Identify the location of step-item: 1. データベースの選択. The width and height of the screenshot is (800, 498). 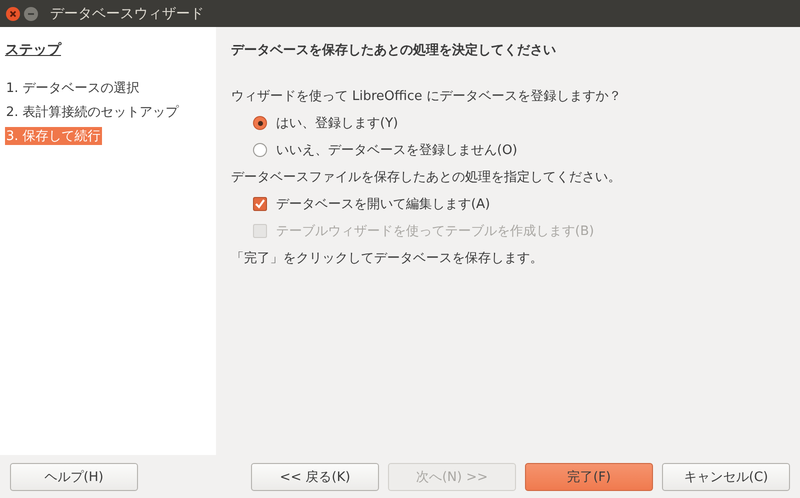
(73, 88).